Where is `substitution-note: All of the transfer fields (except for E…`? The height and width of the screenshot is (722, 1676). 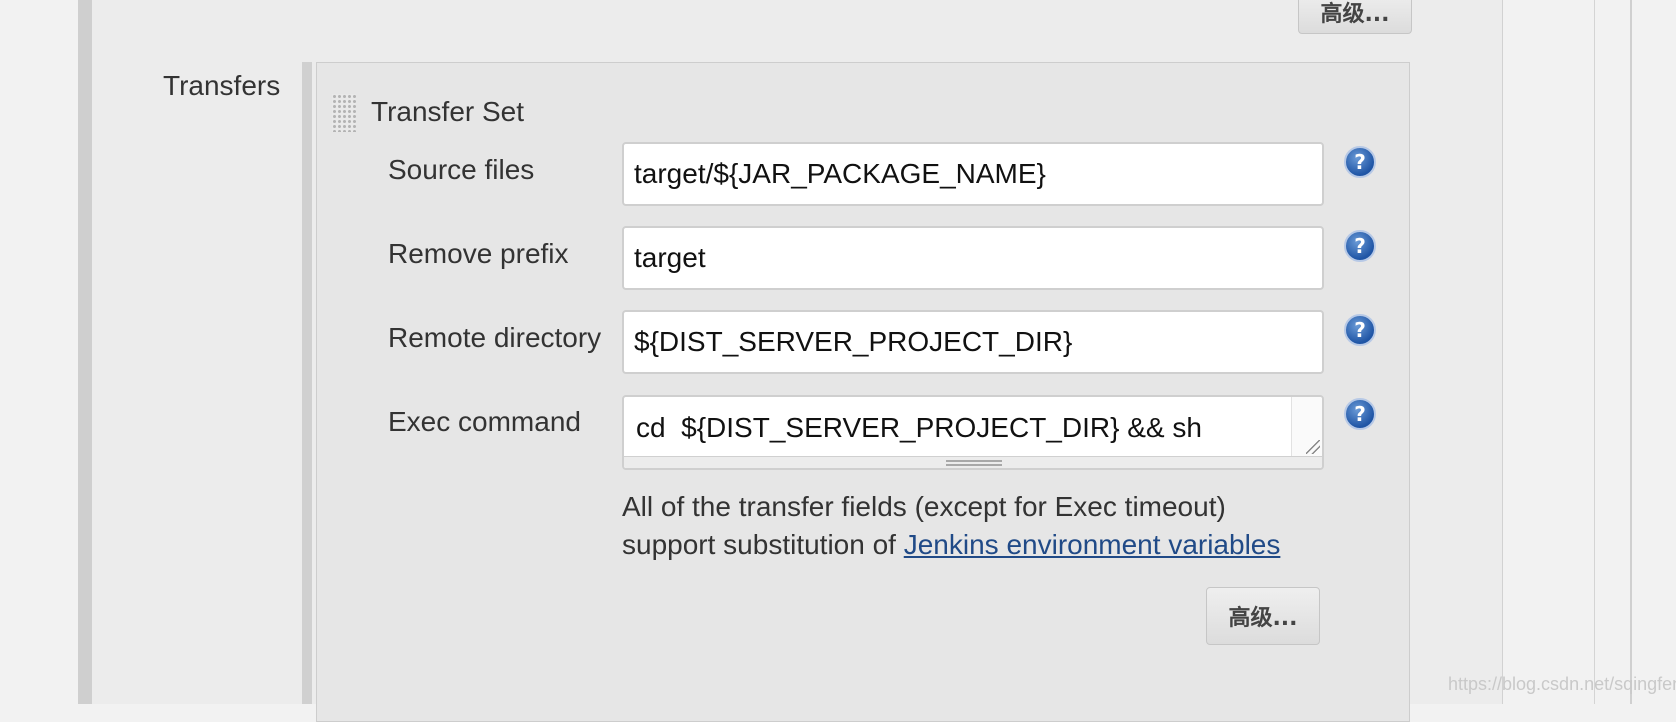 substitution-note: All of the transfer fields (except for E… is located at coordinates (982, 526).